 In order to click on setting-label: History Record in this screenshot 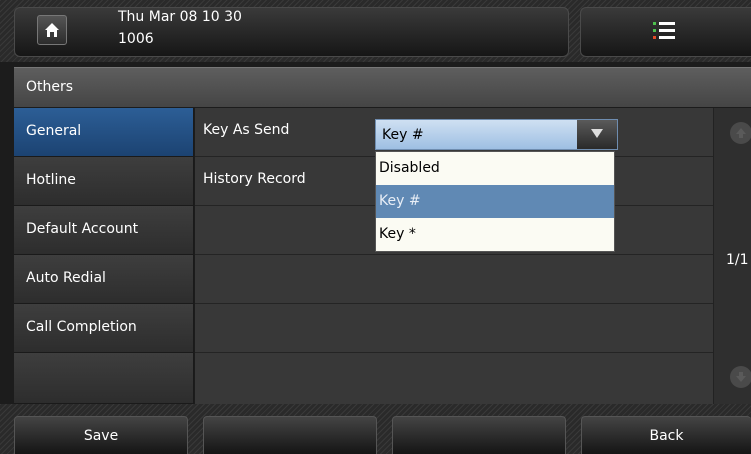, I will do `click(254, 179)`.